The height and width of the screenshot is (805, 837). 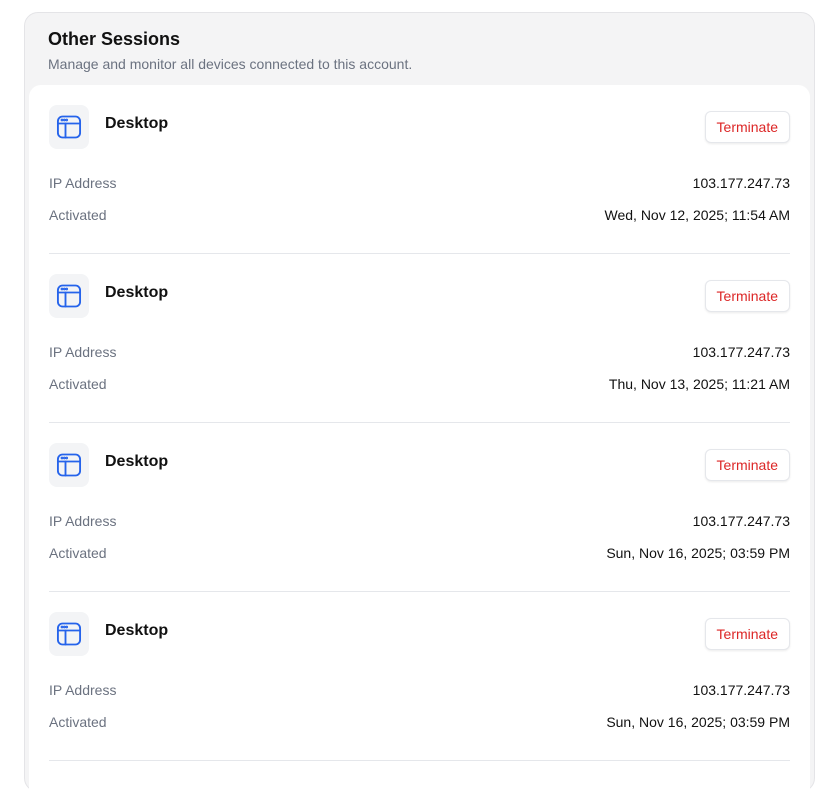 What do you see at coordinates (114, 39) in the screenshot?
I see `card-title: Other Sessions` at bounding box center [114, 39].